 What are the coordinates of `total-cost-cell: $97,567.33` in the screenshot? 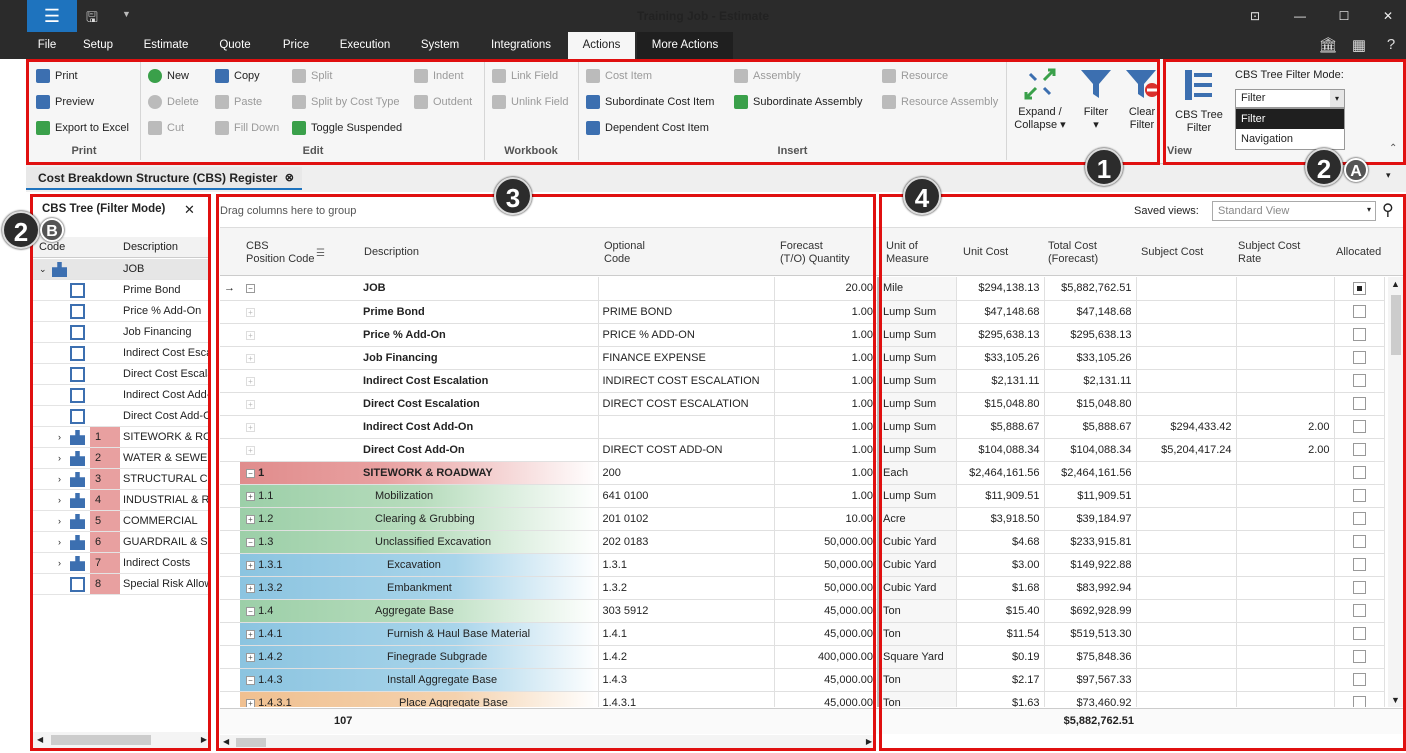 It's located at (1090, 680).